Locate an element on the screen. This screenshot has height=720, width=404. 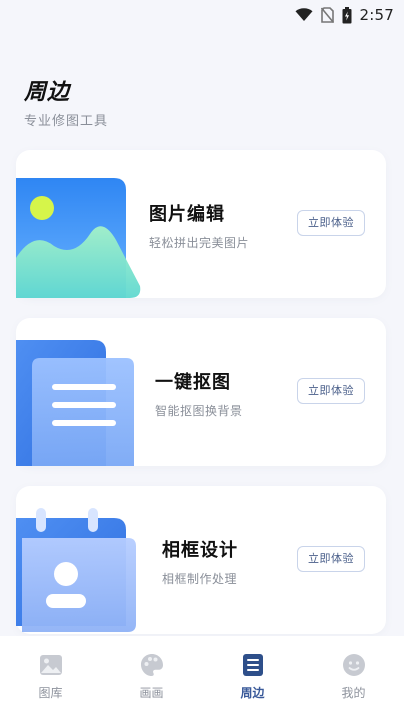
profile-icon is located at coordinates (353, 665).